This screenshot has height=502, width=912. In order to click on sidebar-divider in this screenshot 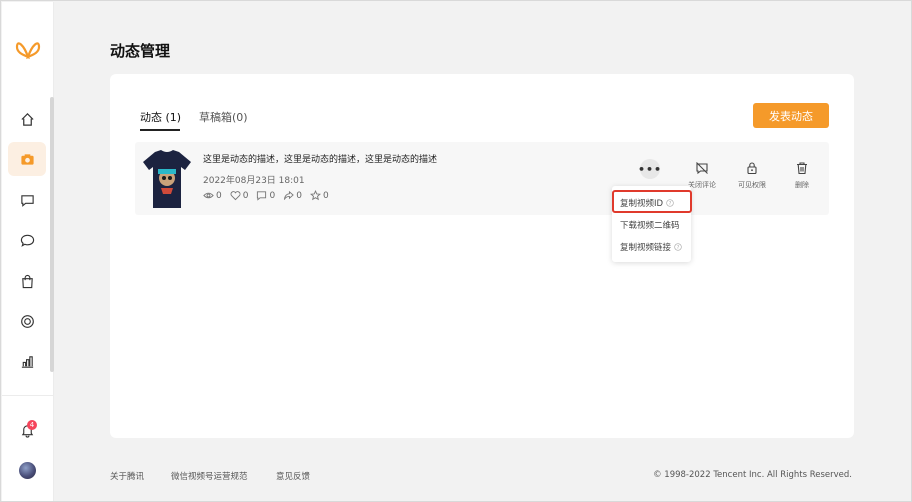, I will do `click(28, 395)`.